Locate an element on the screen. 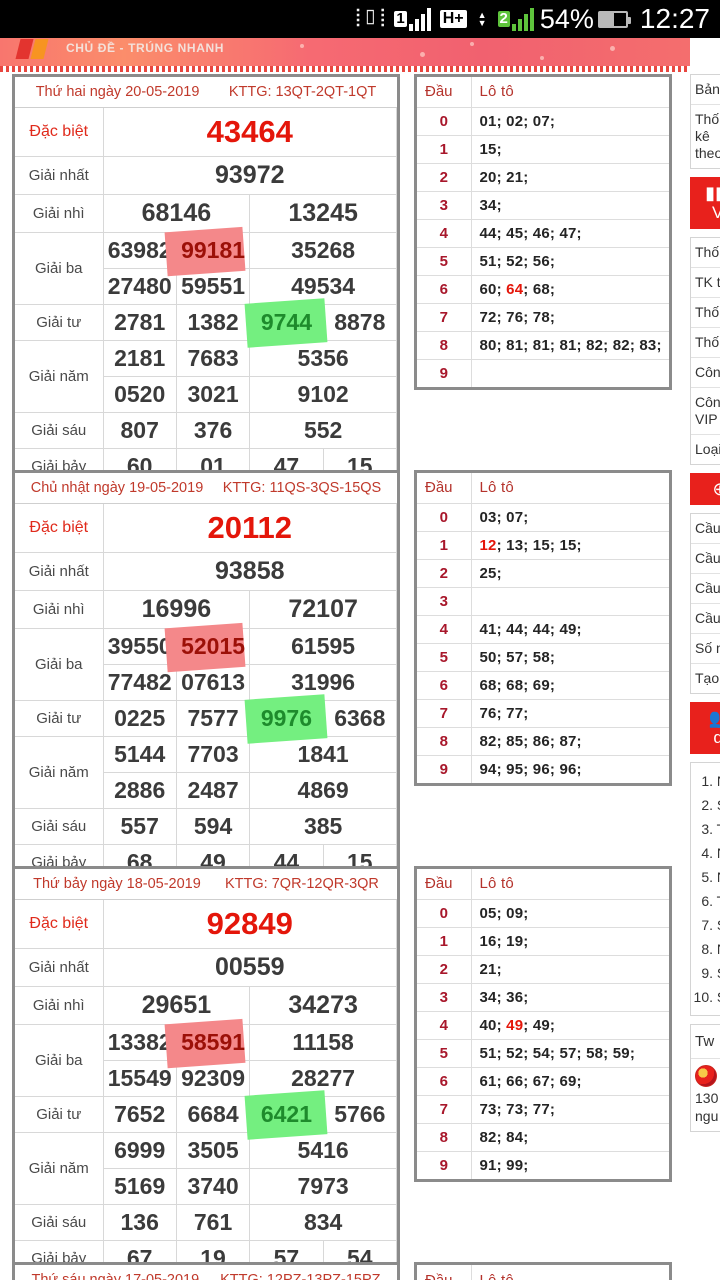 Image resolution: width=720 pixels, height=1280 pixels. list-item: 2. S is located at coordinates (706, 805).